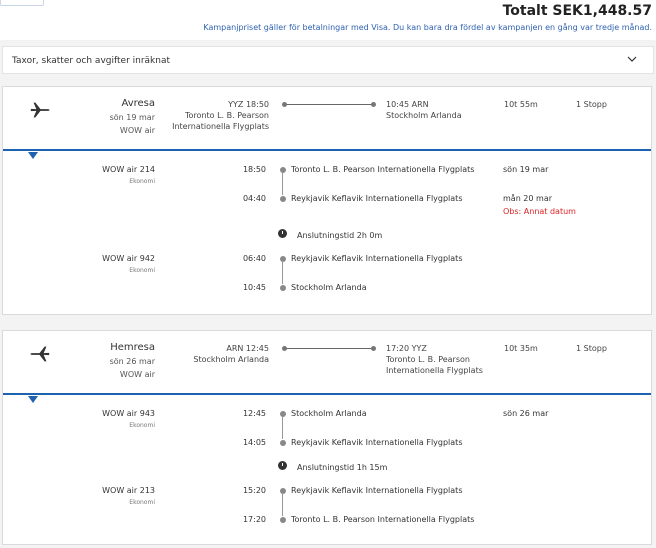 Image resolution: width=656 pixels, height=548 pixels. Describe the element at coordinates (434, 370) in the screenshot. I see `arrival-airport-line2: Internationella Flygplats` at that location.